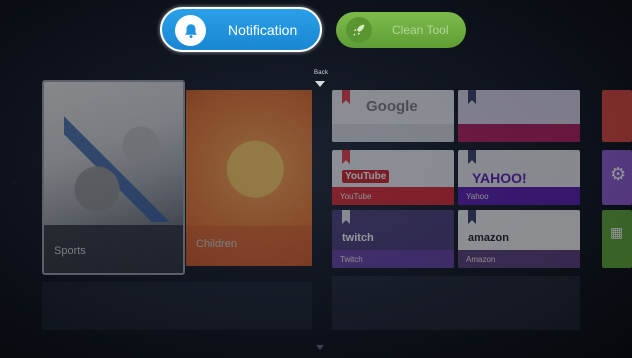 The image size is (632, 358). I want to click on side-tile-red, so click(617, 116).